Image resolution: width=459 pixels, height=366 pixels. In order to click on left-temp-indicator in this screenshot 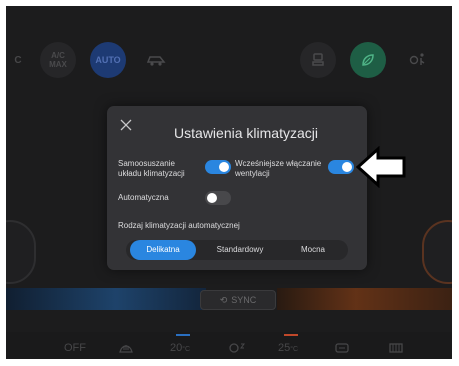, I will do `click(183, 335)`.